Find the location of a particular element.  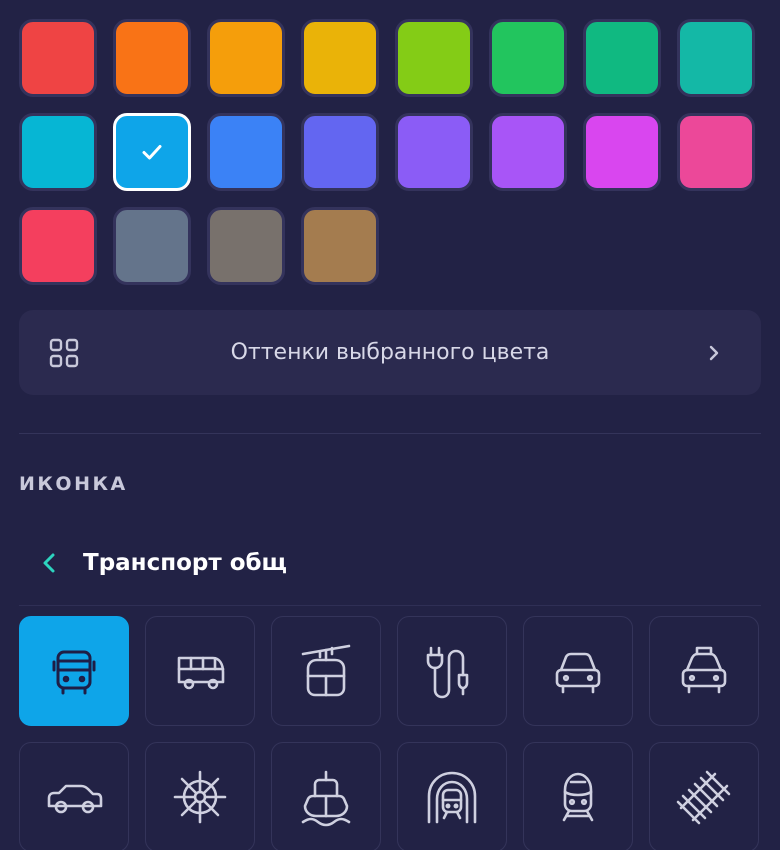

color-swatch-amber is located at coordinates (246, 58).